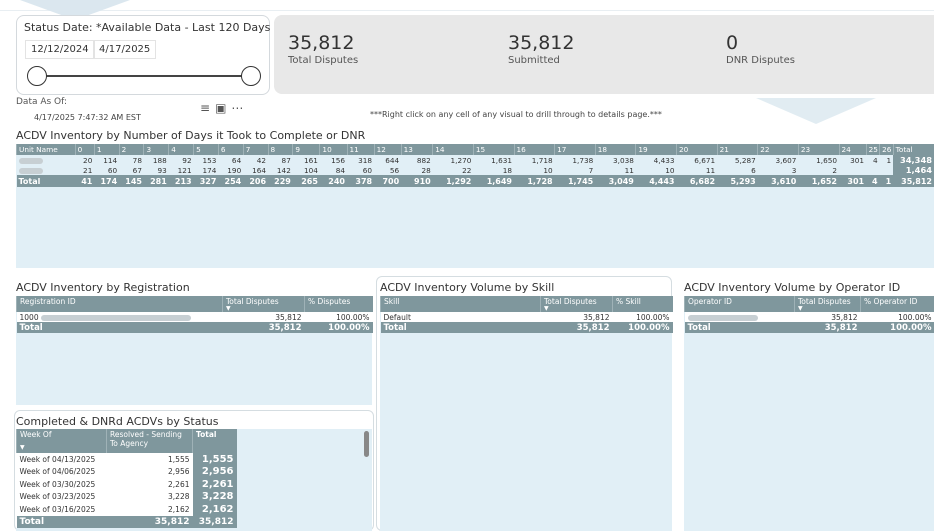 Image resolution: width=934 pixels, height=531 pixels. Describe the element at coordinates (333, 170) in the screenshot. I see `matrix-cell: 84` at that location.